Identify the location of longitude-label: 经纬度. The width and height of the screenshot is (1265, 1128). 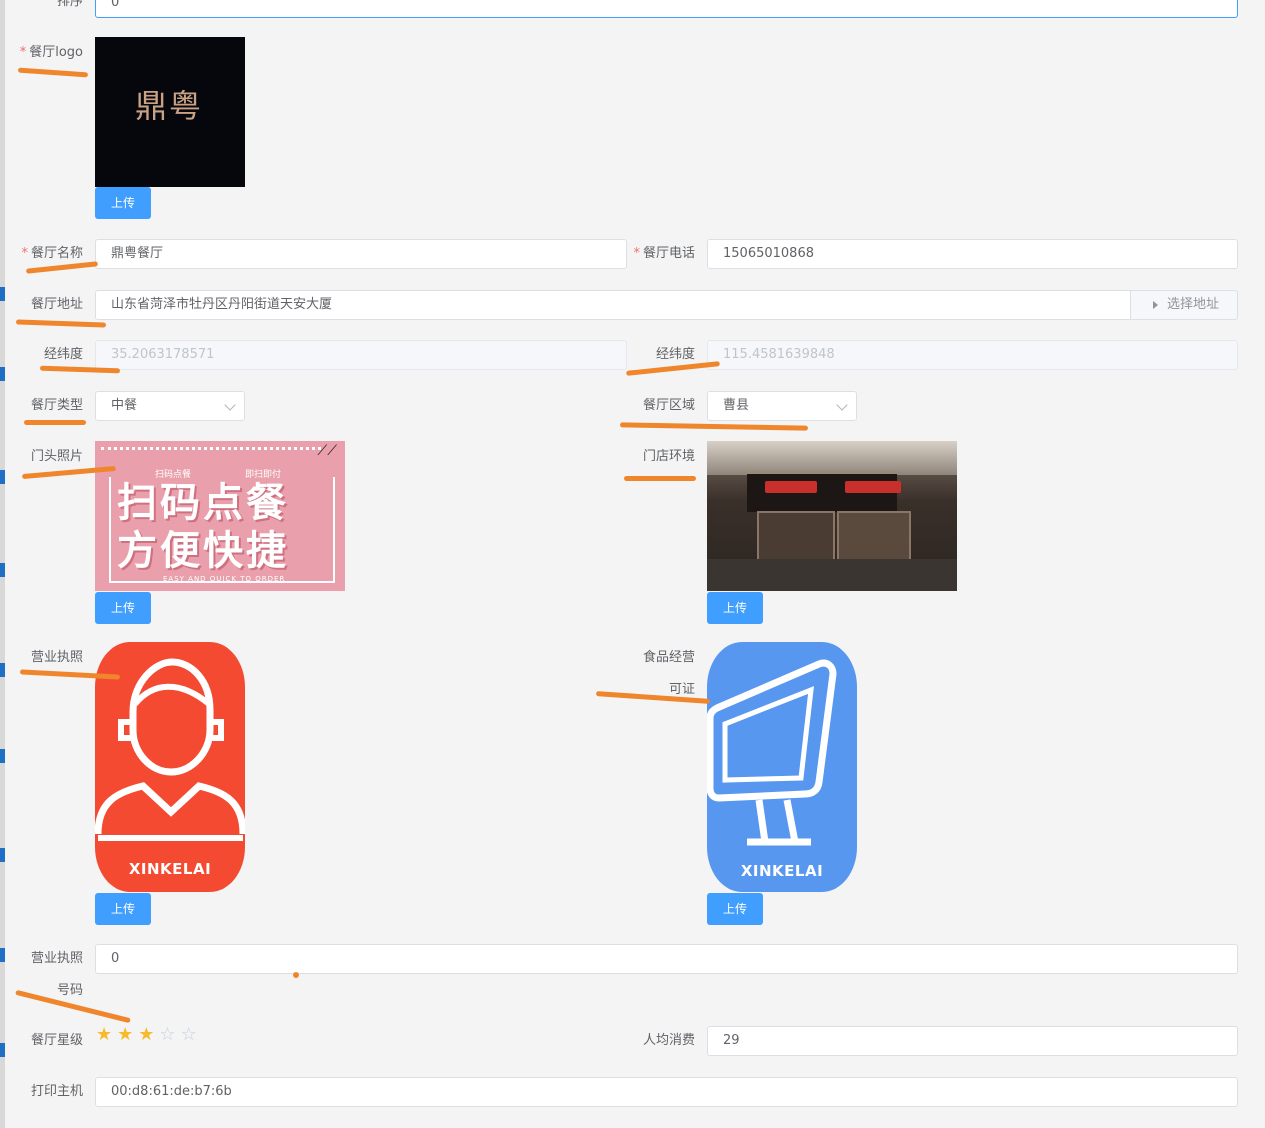
(675, 354).